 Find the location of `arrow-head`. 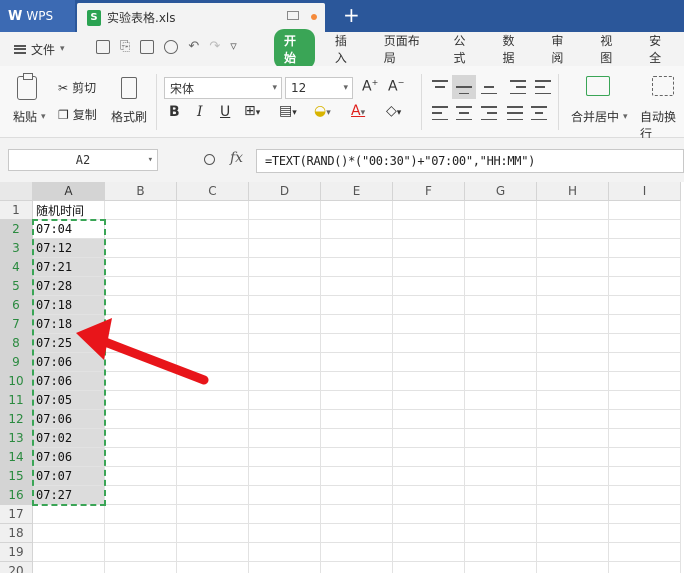

arrow-head is located at coordinates (94, 339).